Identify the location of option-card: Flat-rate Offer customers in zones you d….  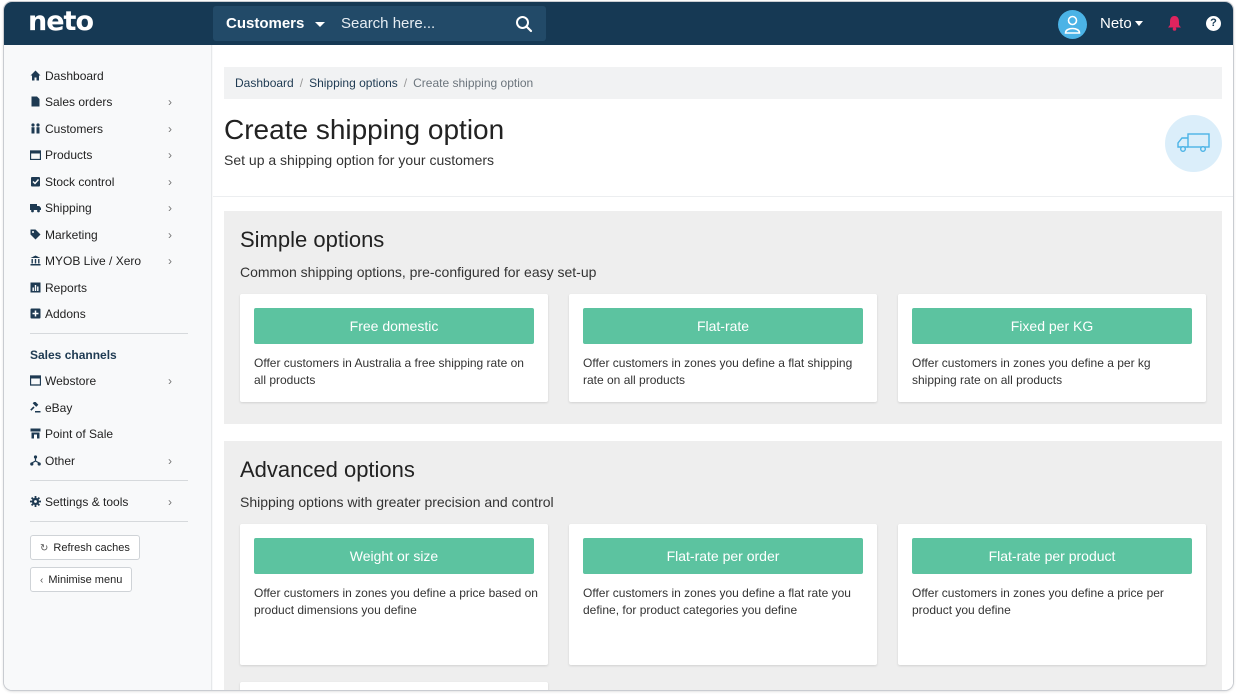
(723, 348).